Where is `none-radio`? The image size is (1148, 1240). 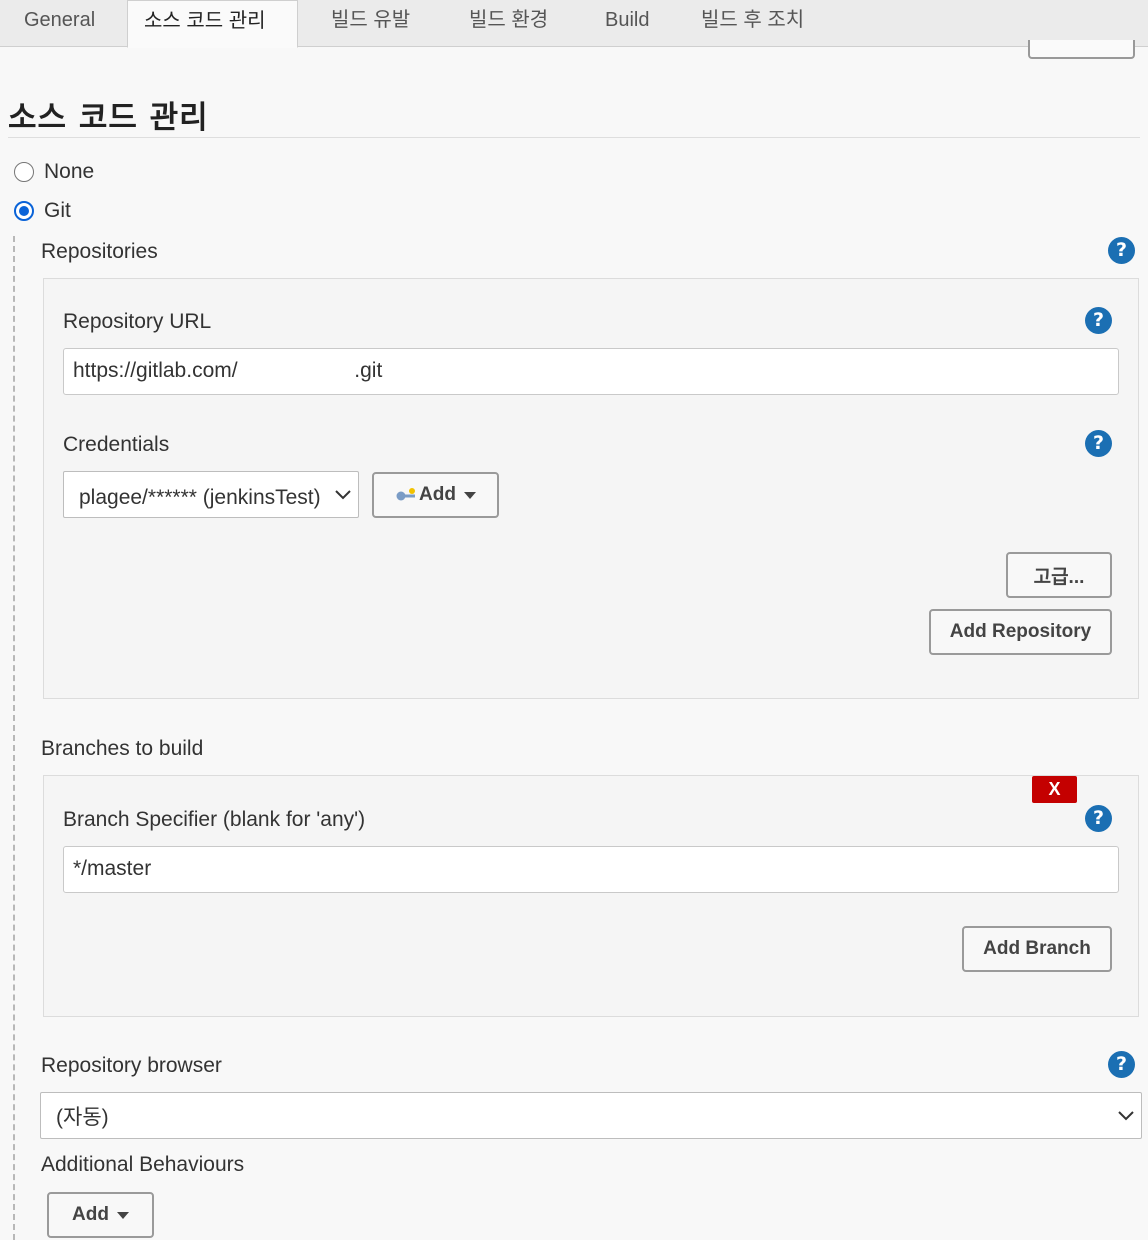
none-radio is located at coordinates (24, 172).